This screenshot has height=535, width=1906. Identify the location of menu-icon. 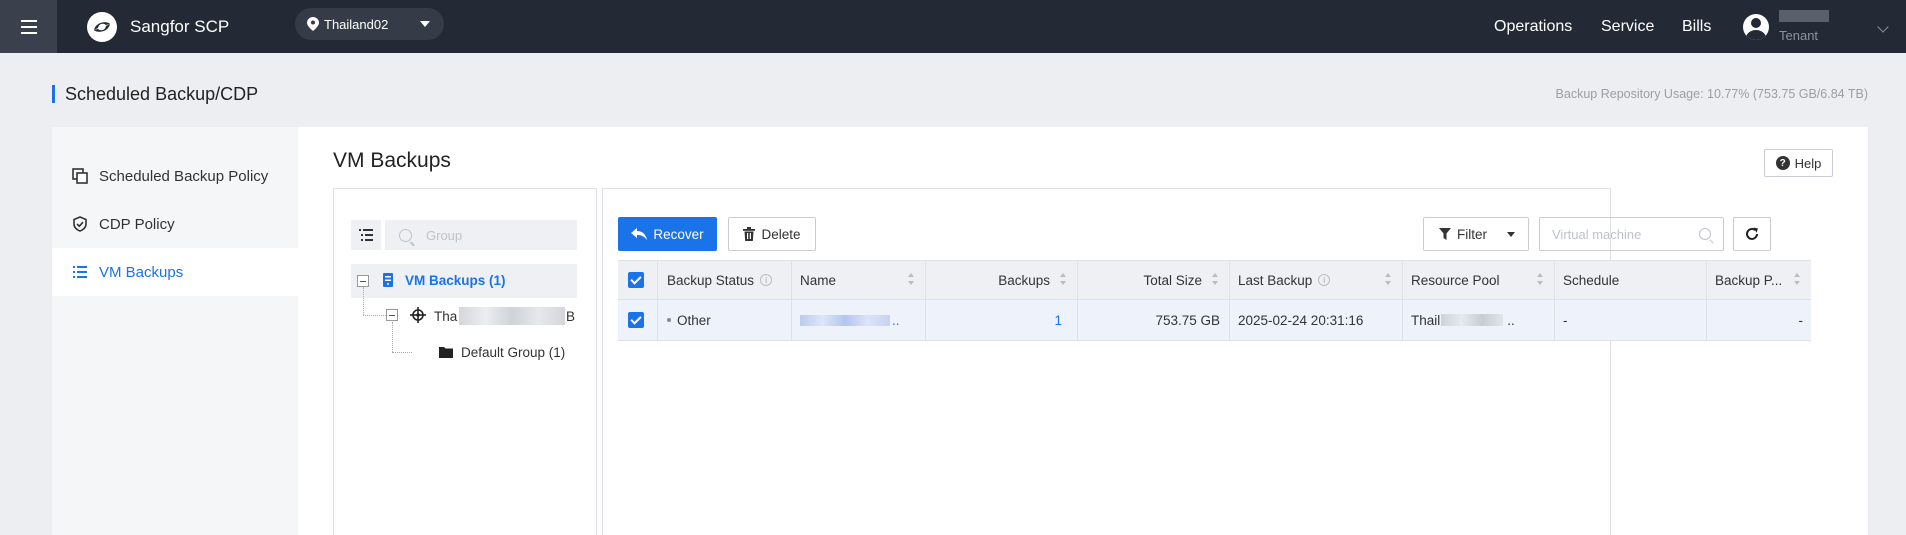
(28, 26).